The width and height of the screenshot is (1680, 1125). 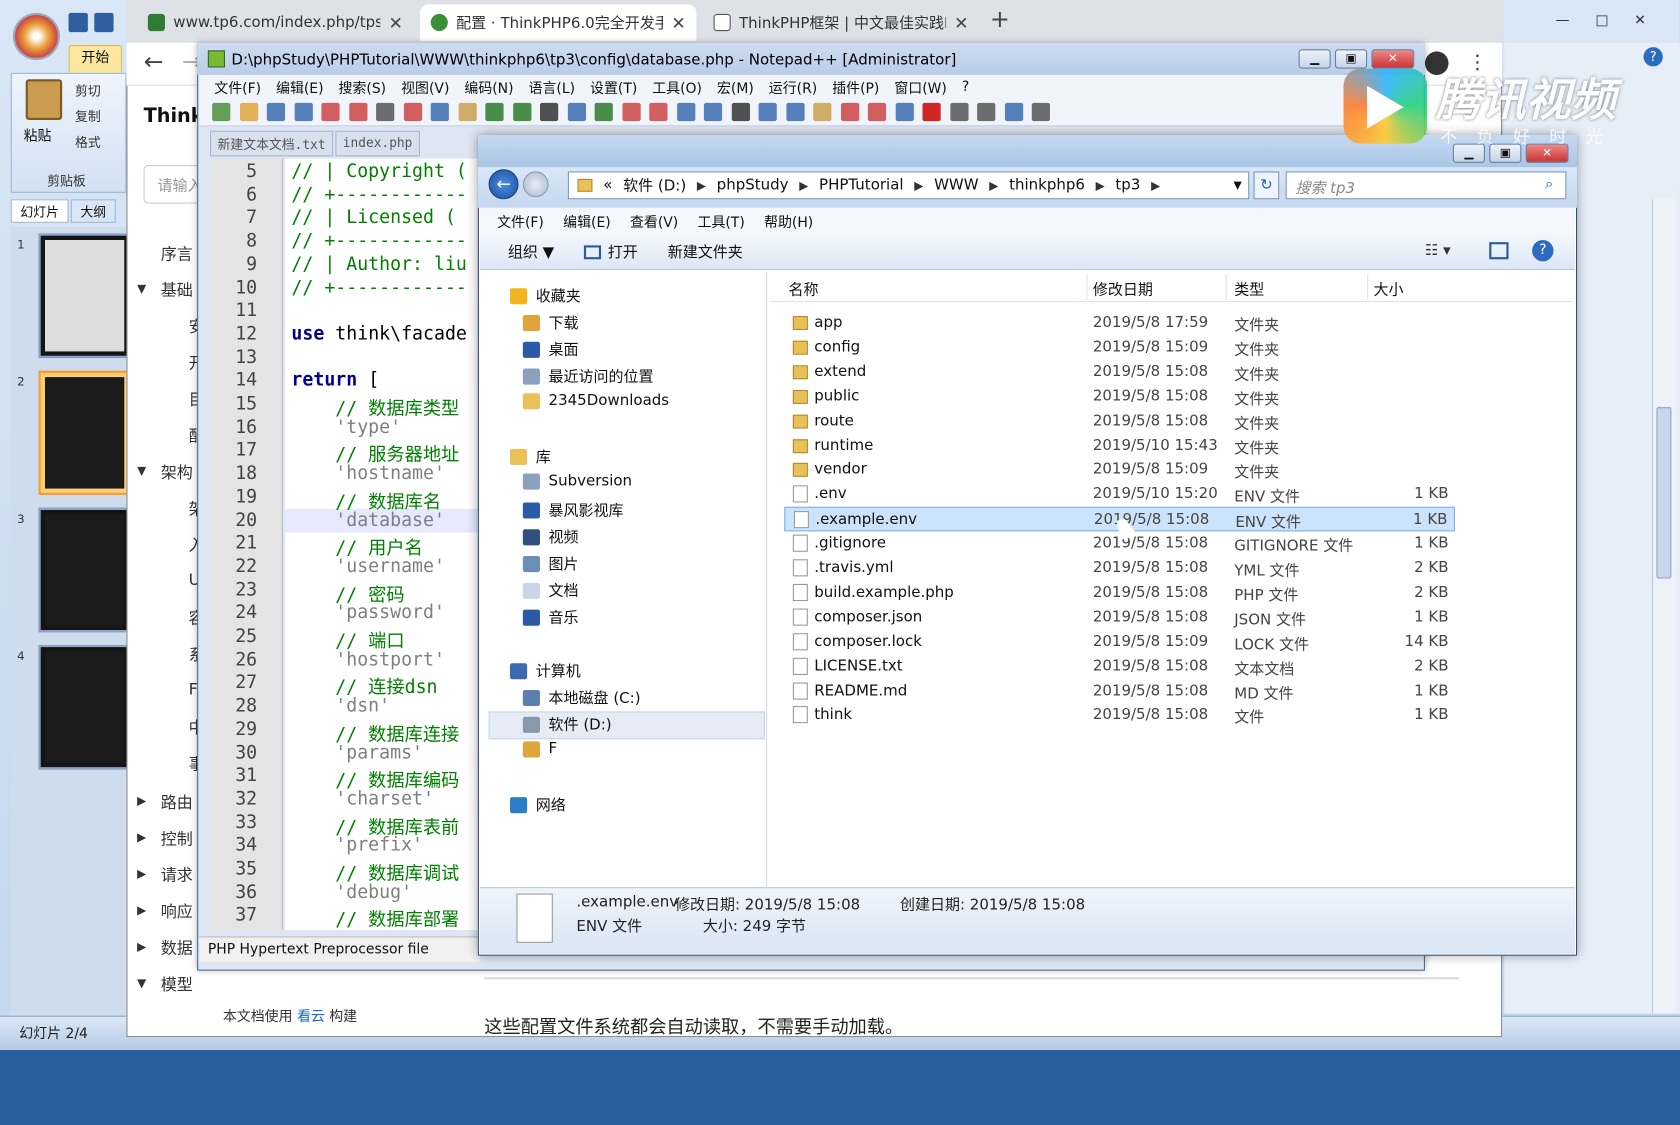 What do you see at coordinates (804, 289) in the screenshot?
I see `column-name-header: 名称` at bounding box center [804, 289].